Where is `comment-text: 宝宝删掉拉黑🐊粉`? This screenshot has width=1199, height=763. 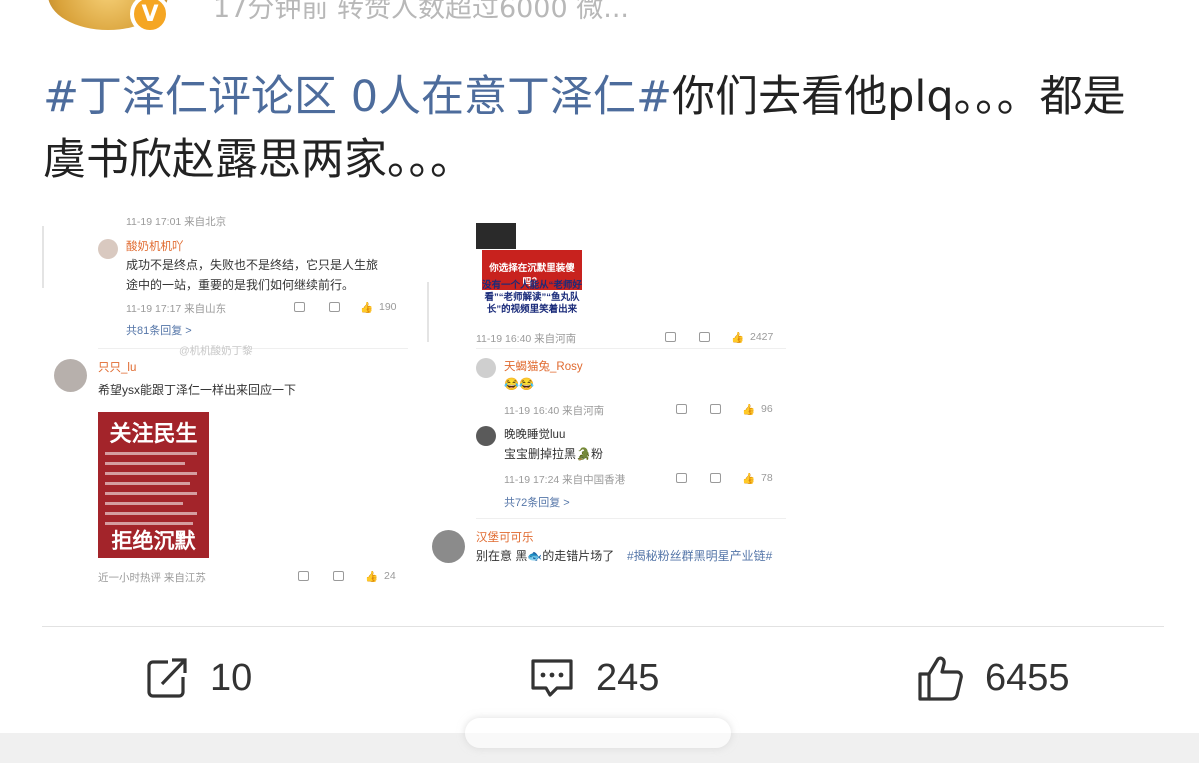
comment-text: 宝宝删掉拉黑🐊粉 is located at coordinates (553, 454).